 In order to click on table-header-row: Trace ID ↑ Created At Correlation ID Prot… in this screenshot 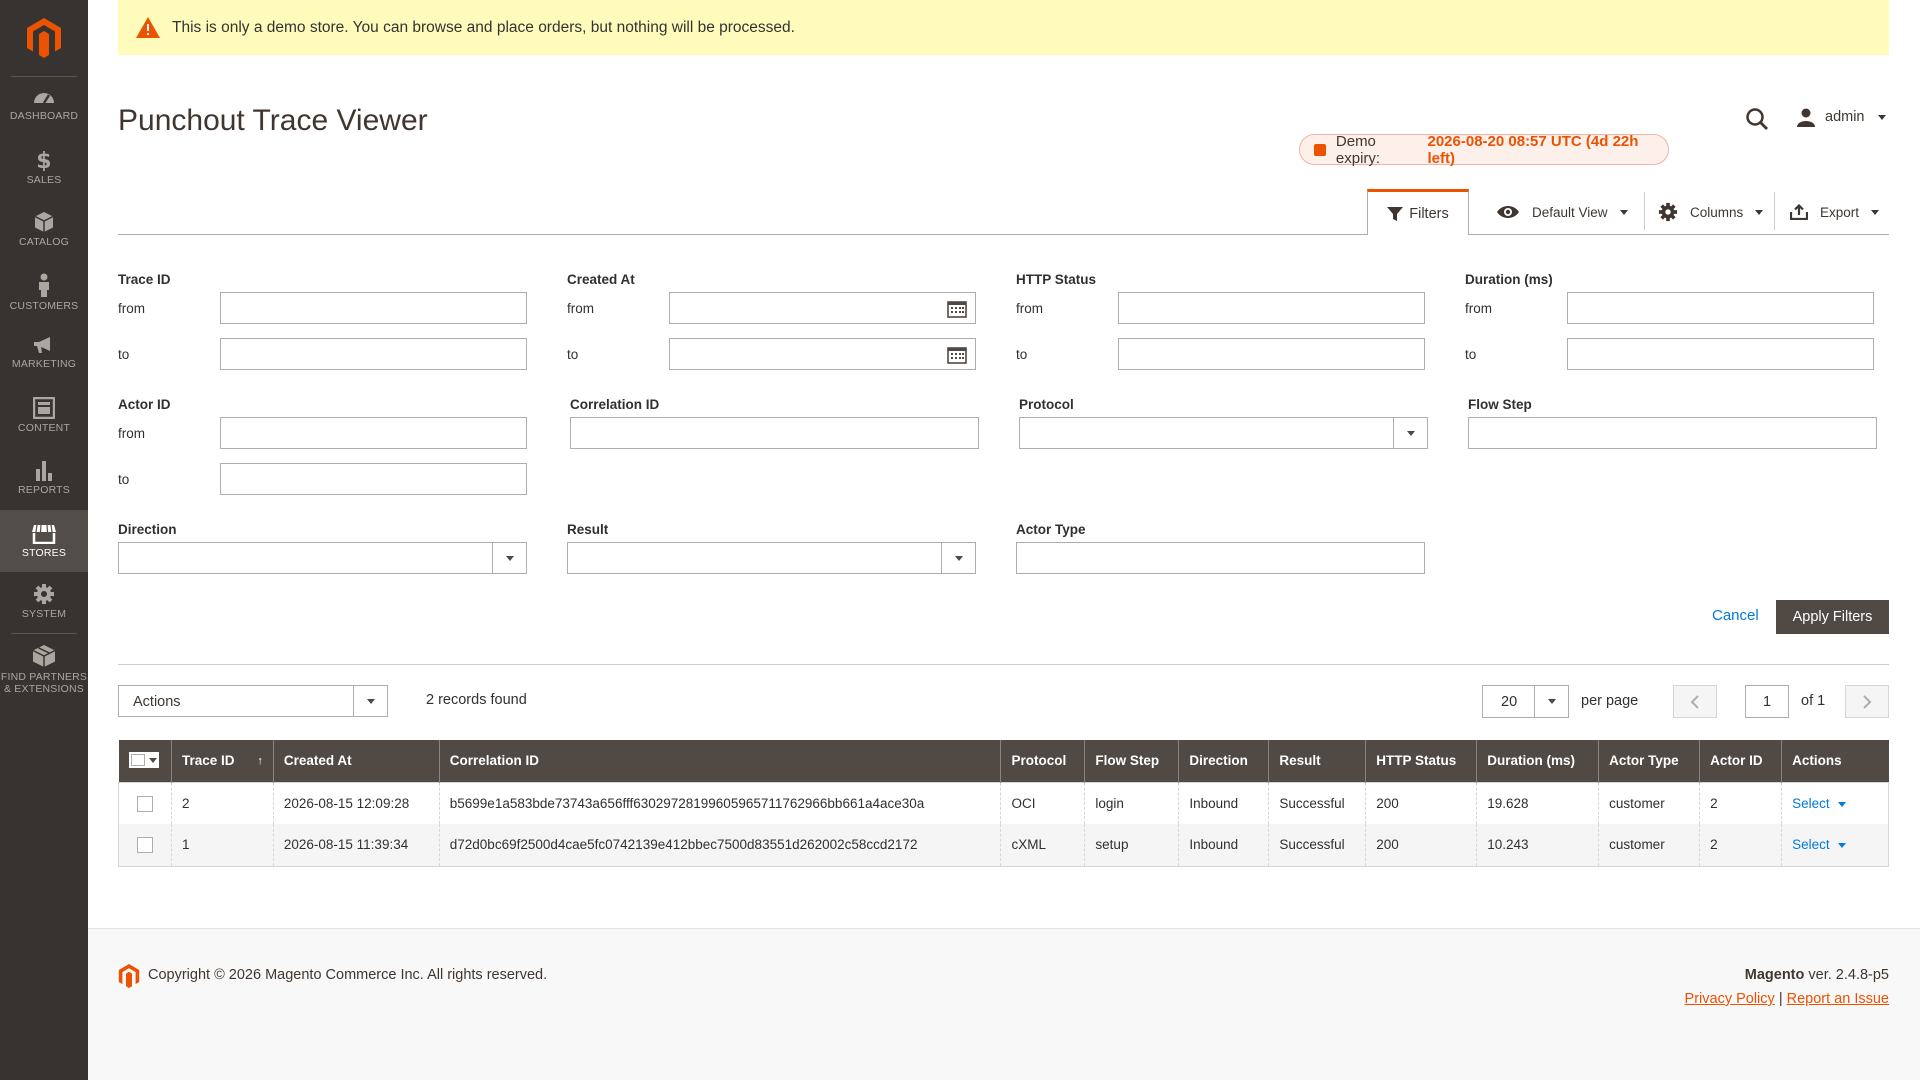, I will do `click(1003, 761)`.